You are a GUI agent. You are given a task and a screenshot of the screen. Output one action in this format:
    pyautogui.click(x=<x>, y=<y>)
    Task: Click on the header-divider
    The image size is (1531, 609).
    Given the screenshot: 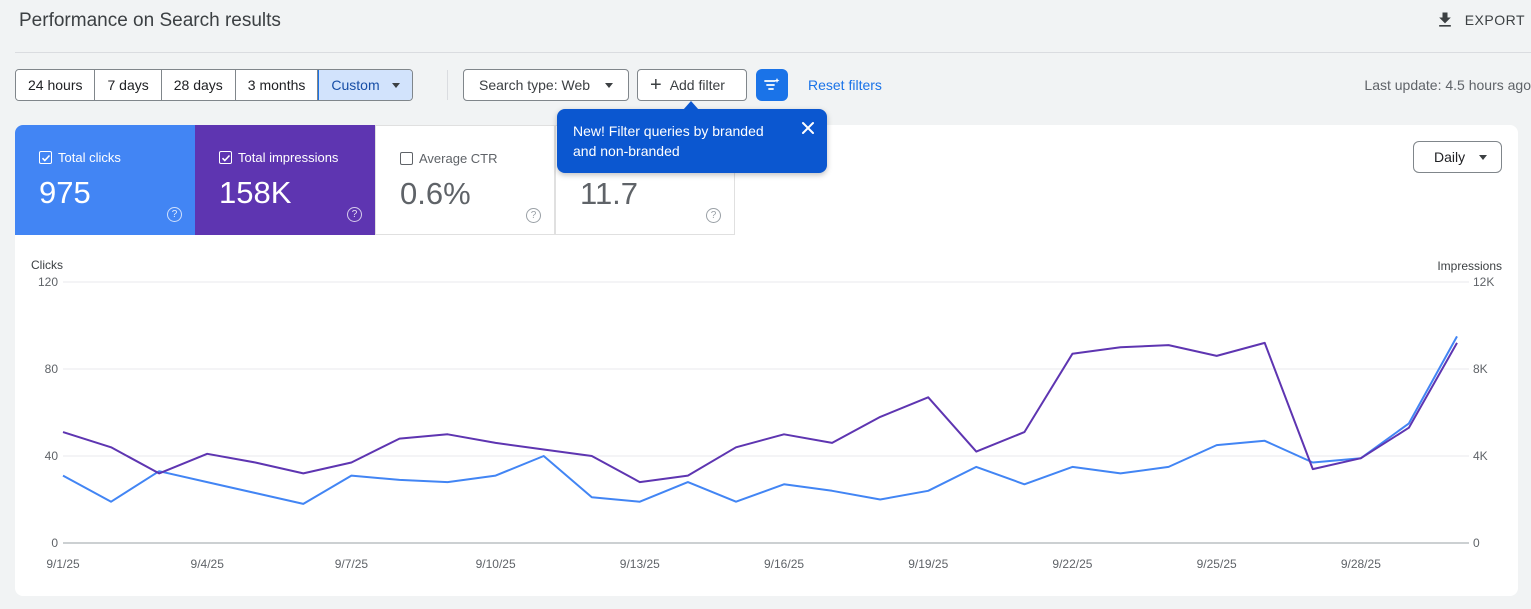 What is the action you would take?
    pyautogui.click(x=773, y=52)
    